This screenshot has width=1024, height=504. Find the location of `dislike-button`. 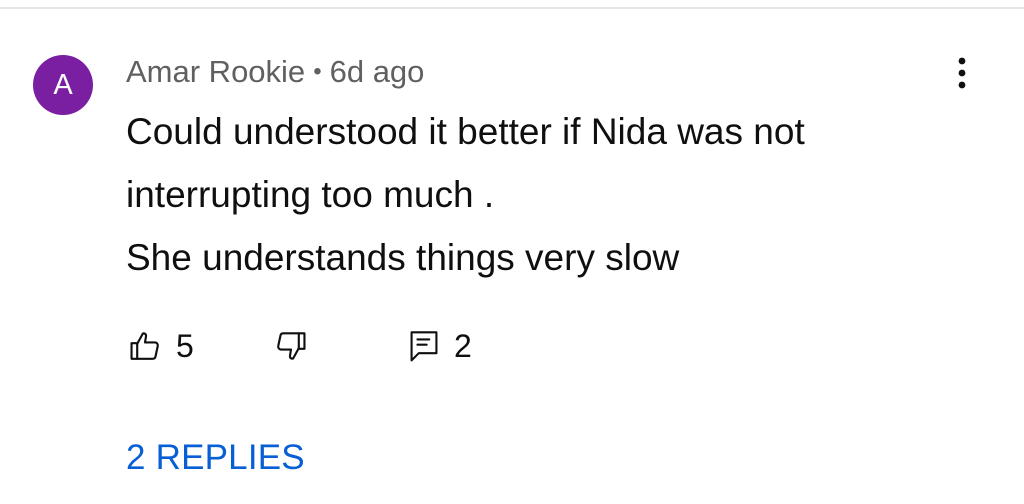

dislike-button is located at coordinates (291, 346).